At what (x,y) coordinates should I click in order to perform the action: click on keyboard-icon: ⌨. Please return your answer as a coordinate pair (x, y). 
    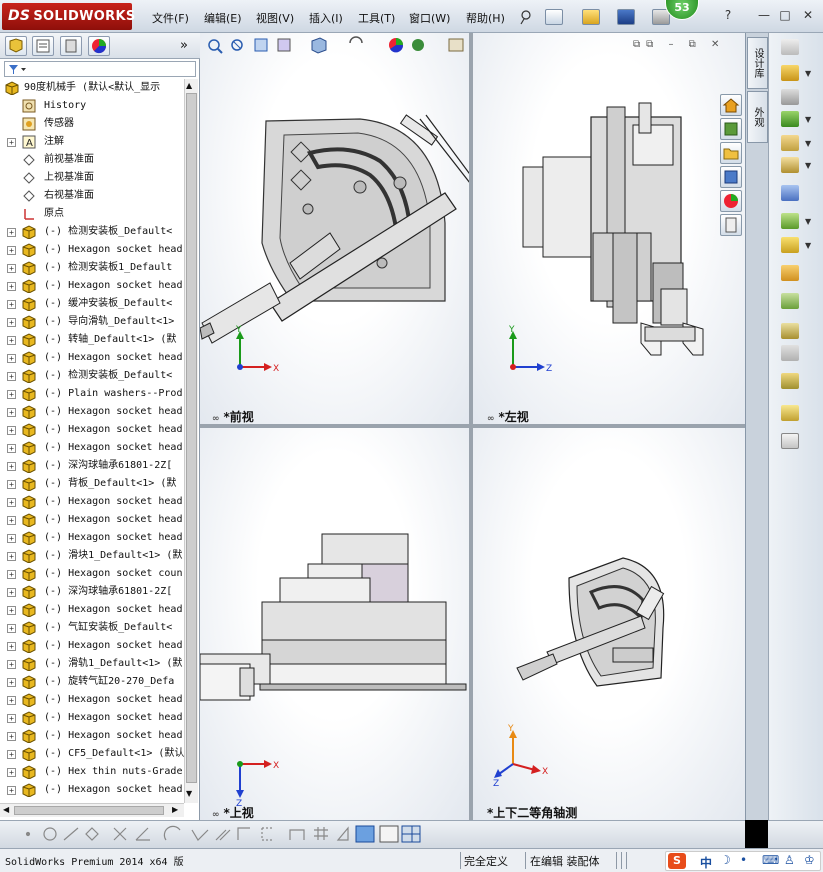
    Looking at the image, I should click on (770, 860).